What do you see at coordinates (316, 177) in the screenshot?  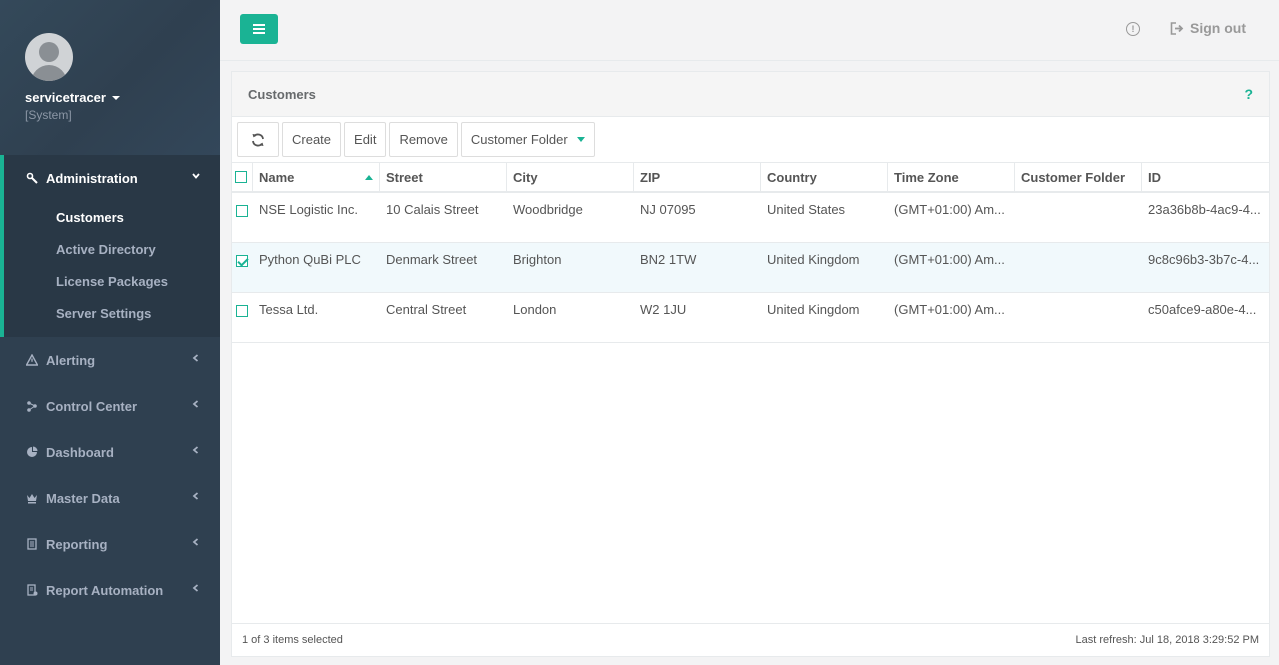 I see `column-header-name: Name` at bounding box center [316, 177].